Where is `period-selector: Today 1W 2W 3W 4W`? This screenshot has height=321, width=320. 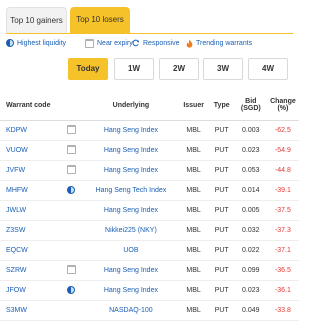 period-selector: Today 1W 2W 3W 4W is located at coordinates (149, 69).